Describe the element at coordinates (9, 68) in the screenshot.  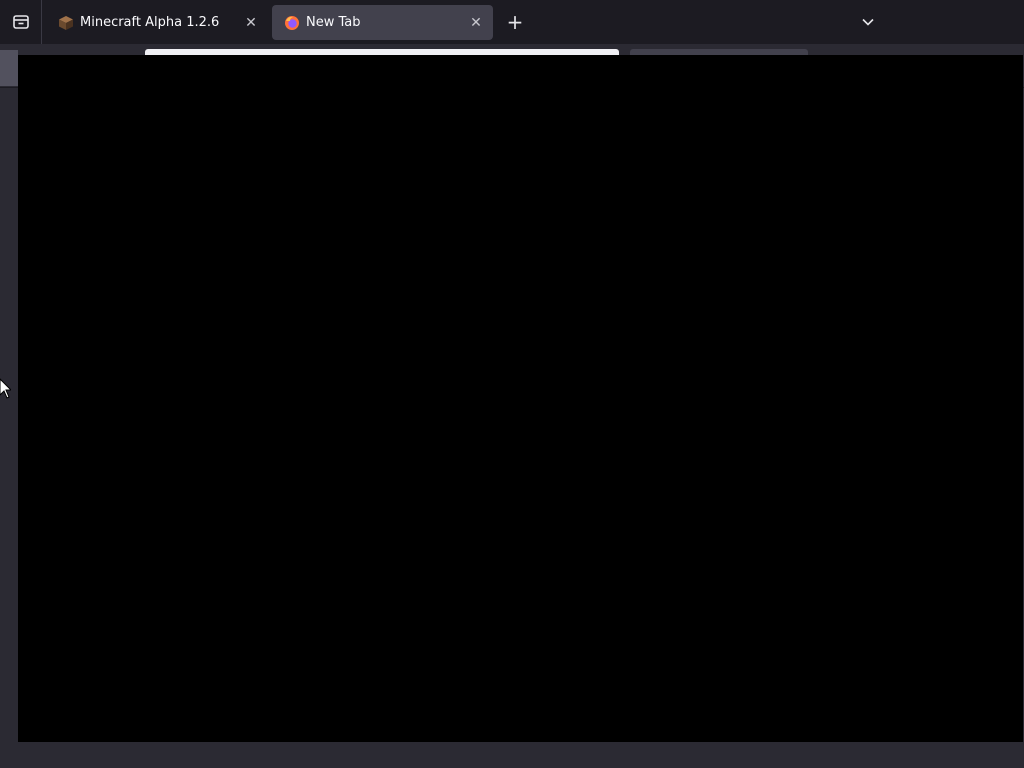
I see `toolbar-button` at that location.